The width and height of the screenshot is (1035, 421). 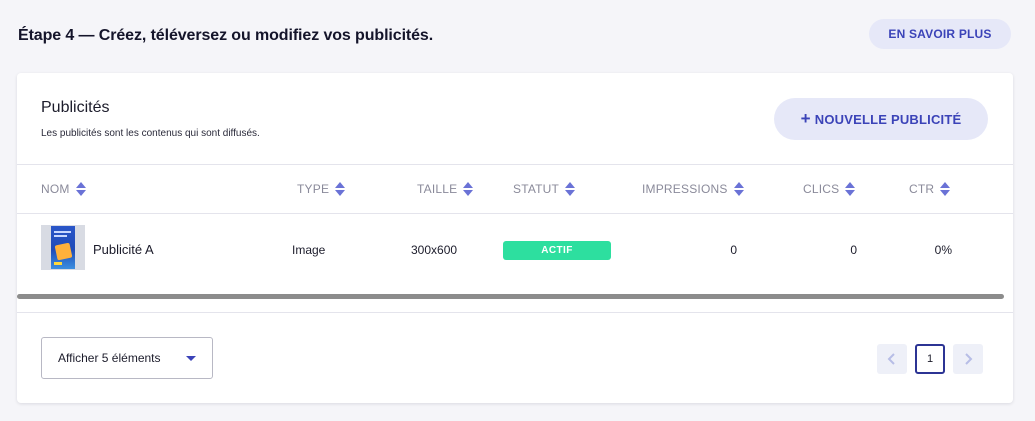 What do you see at coordinates (821, 189) in the screenshot?
I see `column-header-label: CLICS` at bounding box center [821, 189].